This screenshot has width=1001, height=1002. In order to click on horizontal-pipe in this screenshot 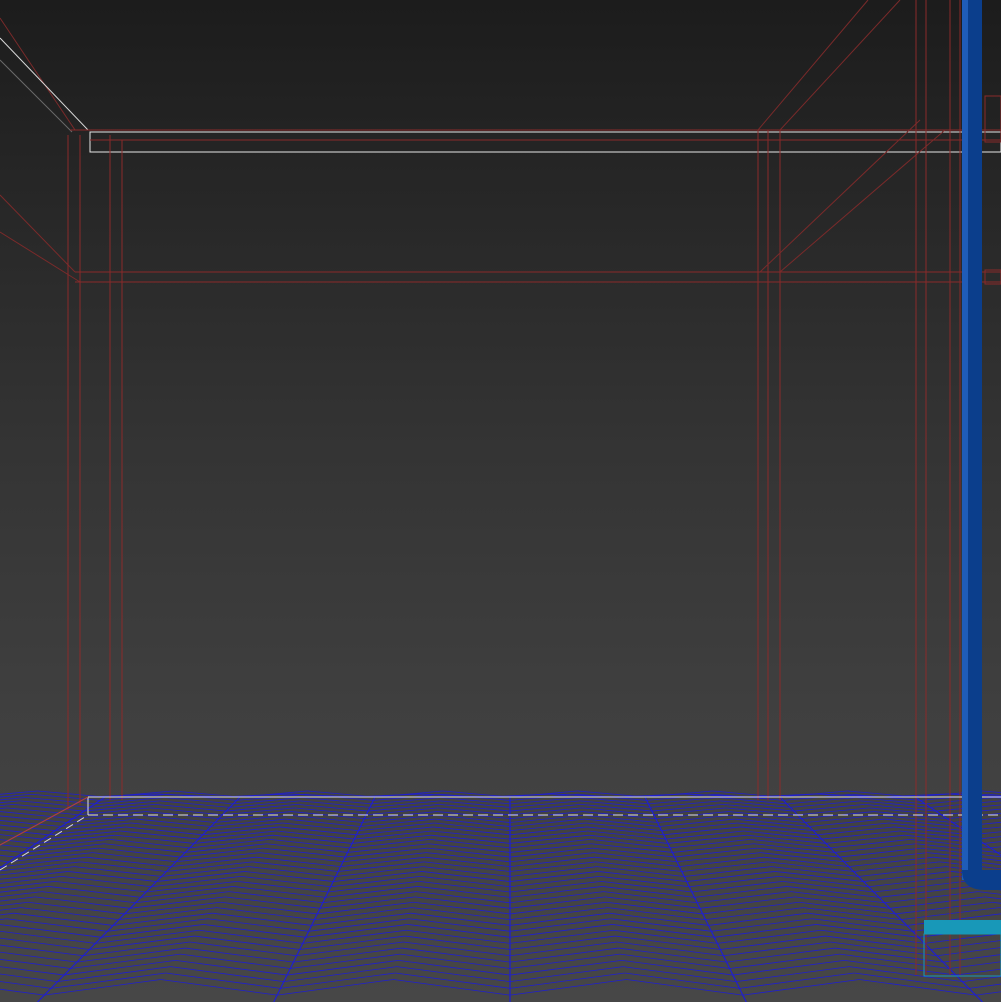, I will do `click(962, 948)`.